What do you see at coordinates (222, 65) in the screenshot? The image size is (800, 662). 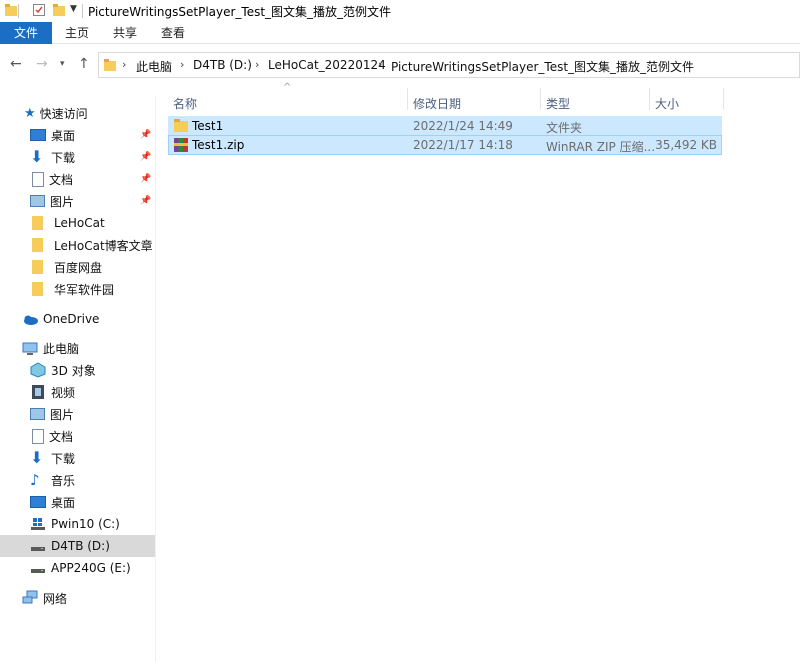 I see `breadcrumb-drive-d: D4TB (D:)` at bounding box center [222, 65].